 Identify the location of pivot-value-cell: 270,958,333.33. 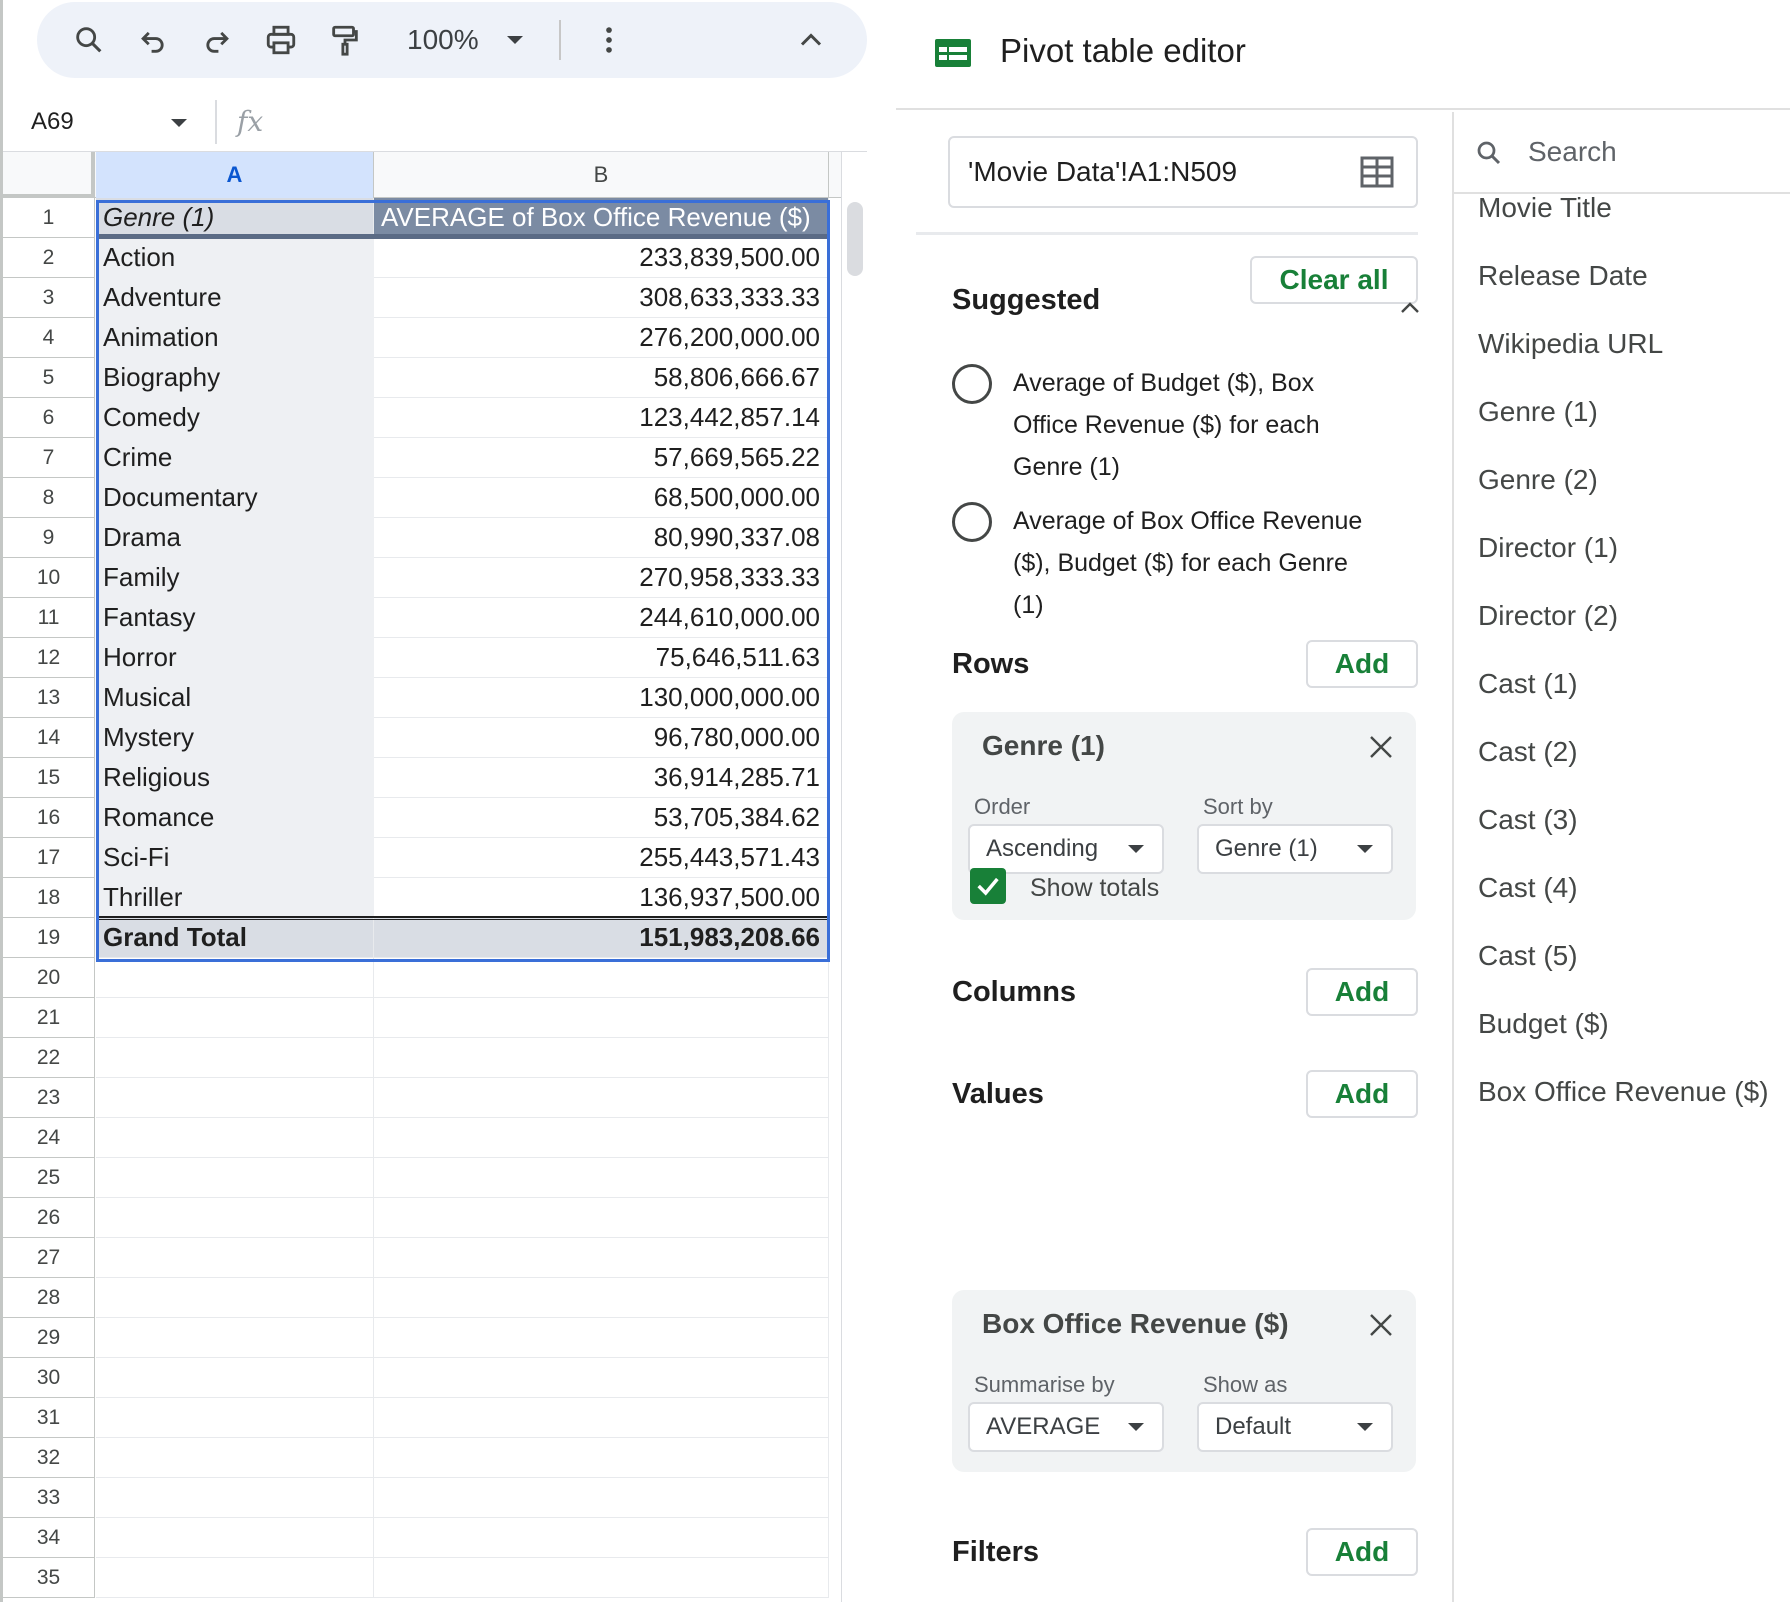
(601, 578).